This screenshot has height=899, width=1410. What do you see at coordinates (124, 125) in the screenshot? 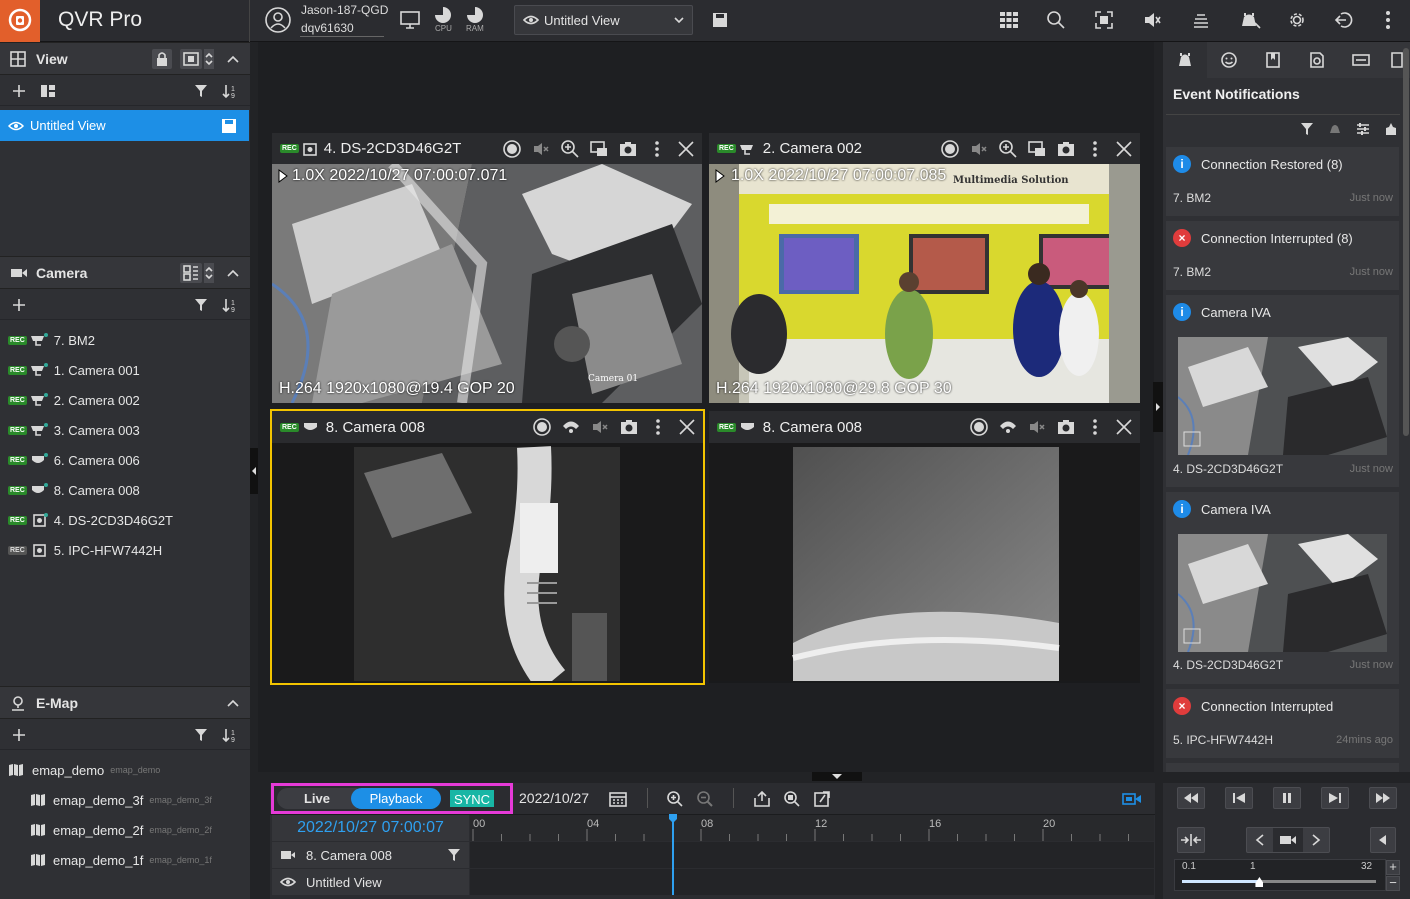
I see `view-item-selected: Untitled View` at bounding box center [124, 125].